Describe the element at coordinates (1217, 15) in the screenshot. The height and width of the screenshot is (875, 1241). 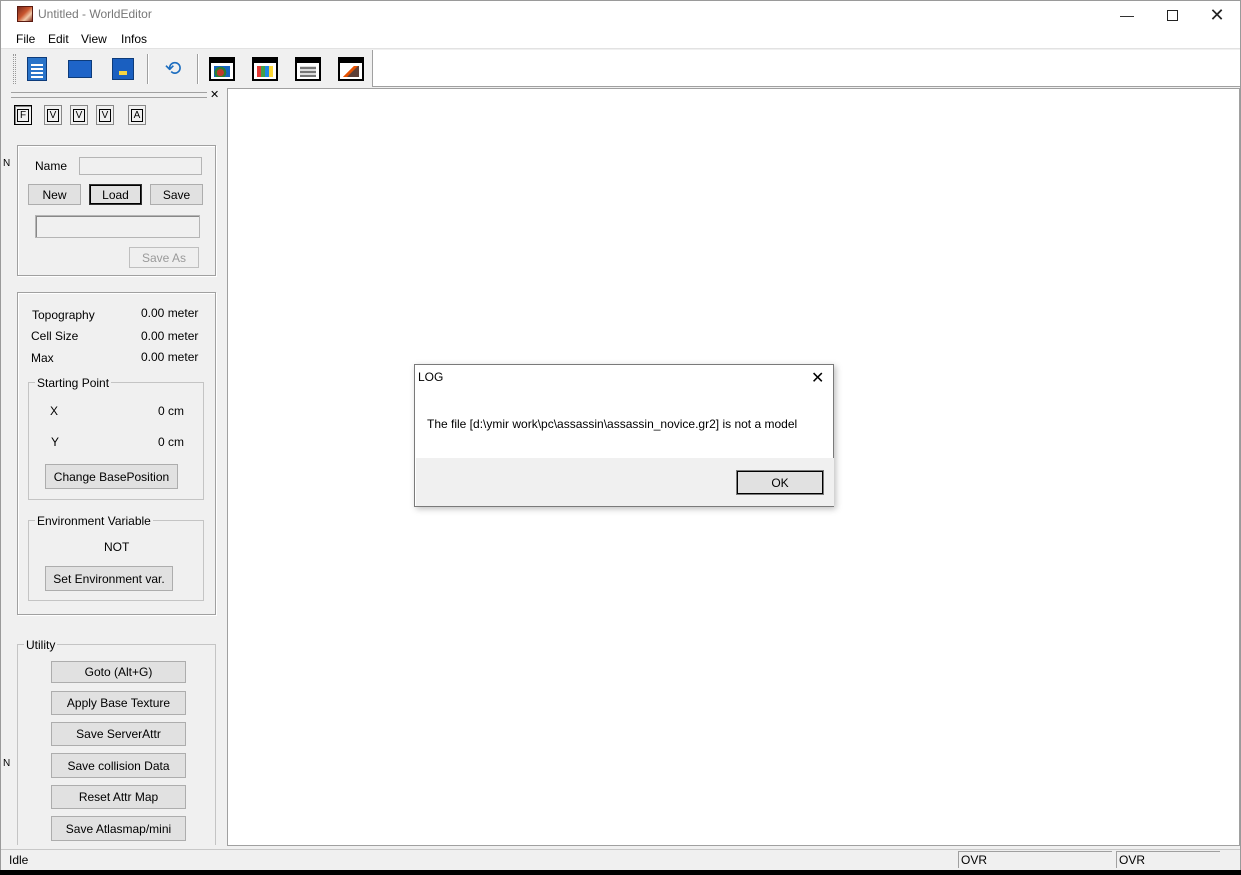
I see `close-icon: ✕` at that location.